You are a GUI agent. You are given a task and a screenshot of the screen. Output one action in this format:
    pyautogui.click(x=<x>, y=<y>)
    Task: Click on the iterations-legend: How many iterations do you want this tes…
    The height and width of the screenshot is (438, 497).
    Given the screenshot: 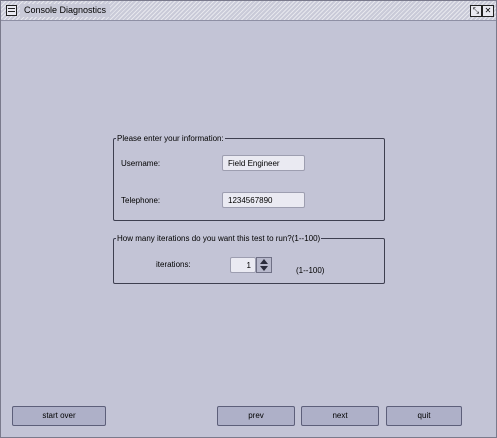 What is the action you would take?
    pyautogui.click(x=219, y=238)
    